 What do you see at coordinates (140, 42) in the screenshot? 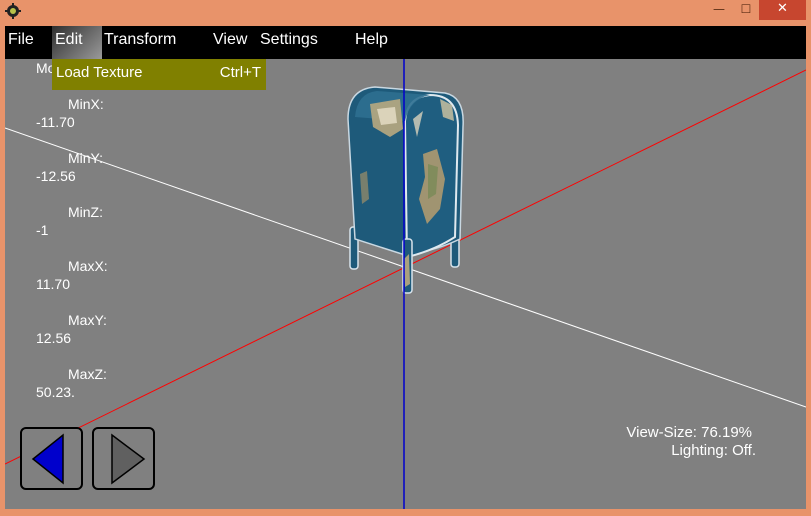
I see `menu-transform: Transform` at bounding box center [140, 42].